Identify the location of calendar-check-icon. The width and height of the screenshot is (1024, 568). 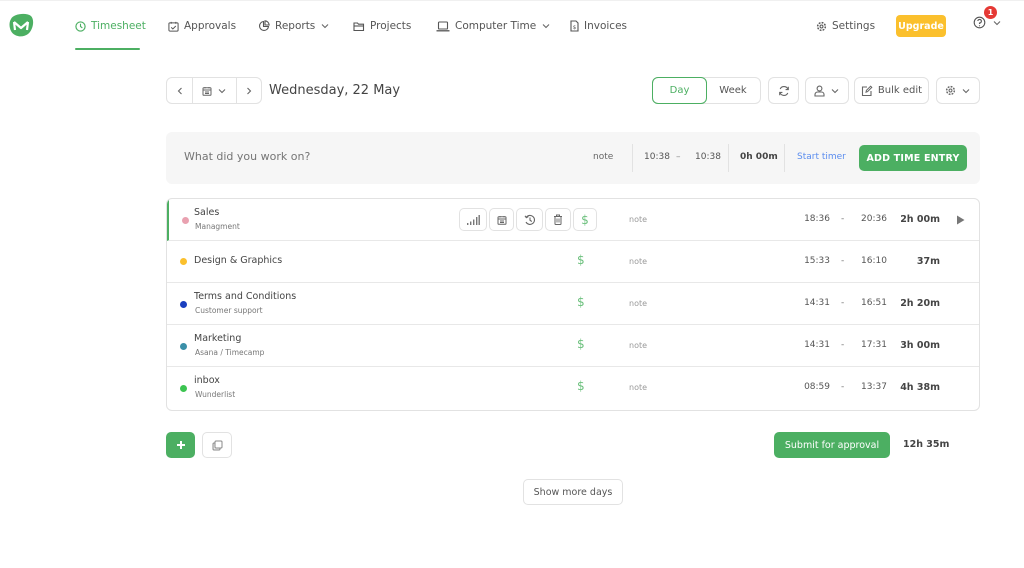
(173, 26).